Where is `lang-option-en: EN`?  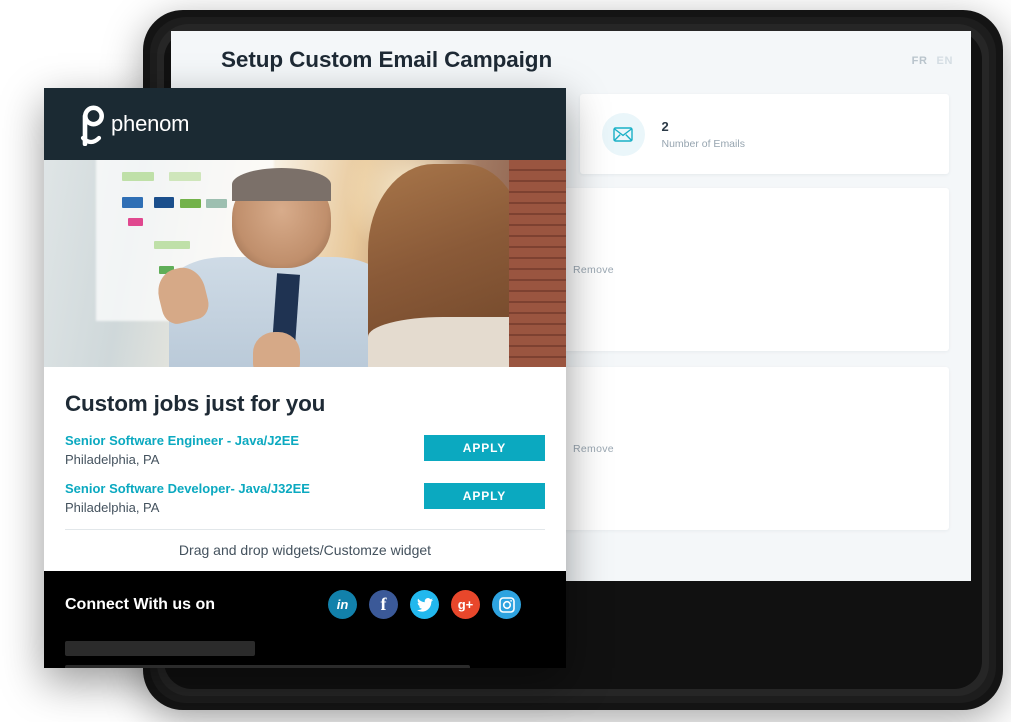
lang-option-en: EN is located at coordinates (945, 61).